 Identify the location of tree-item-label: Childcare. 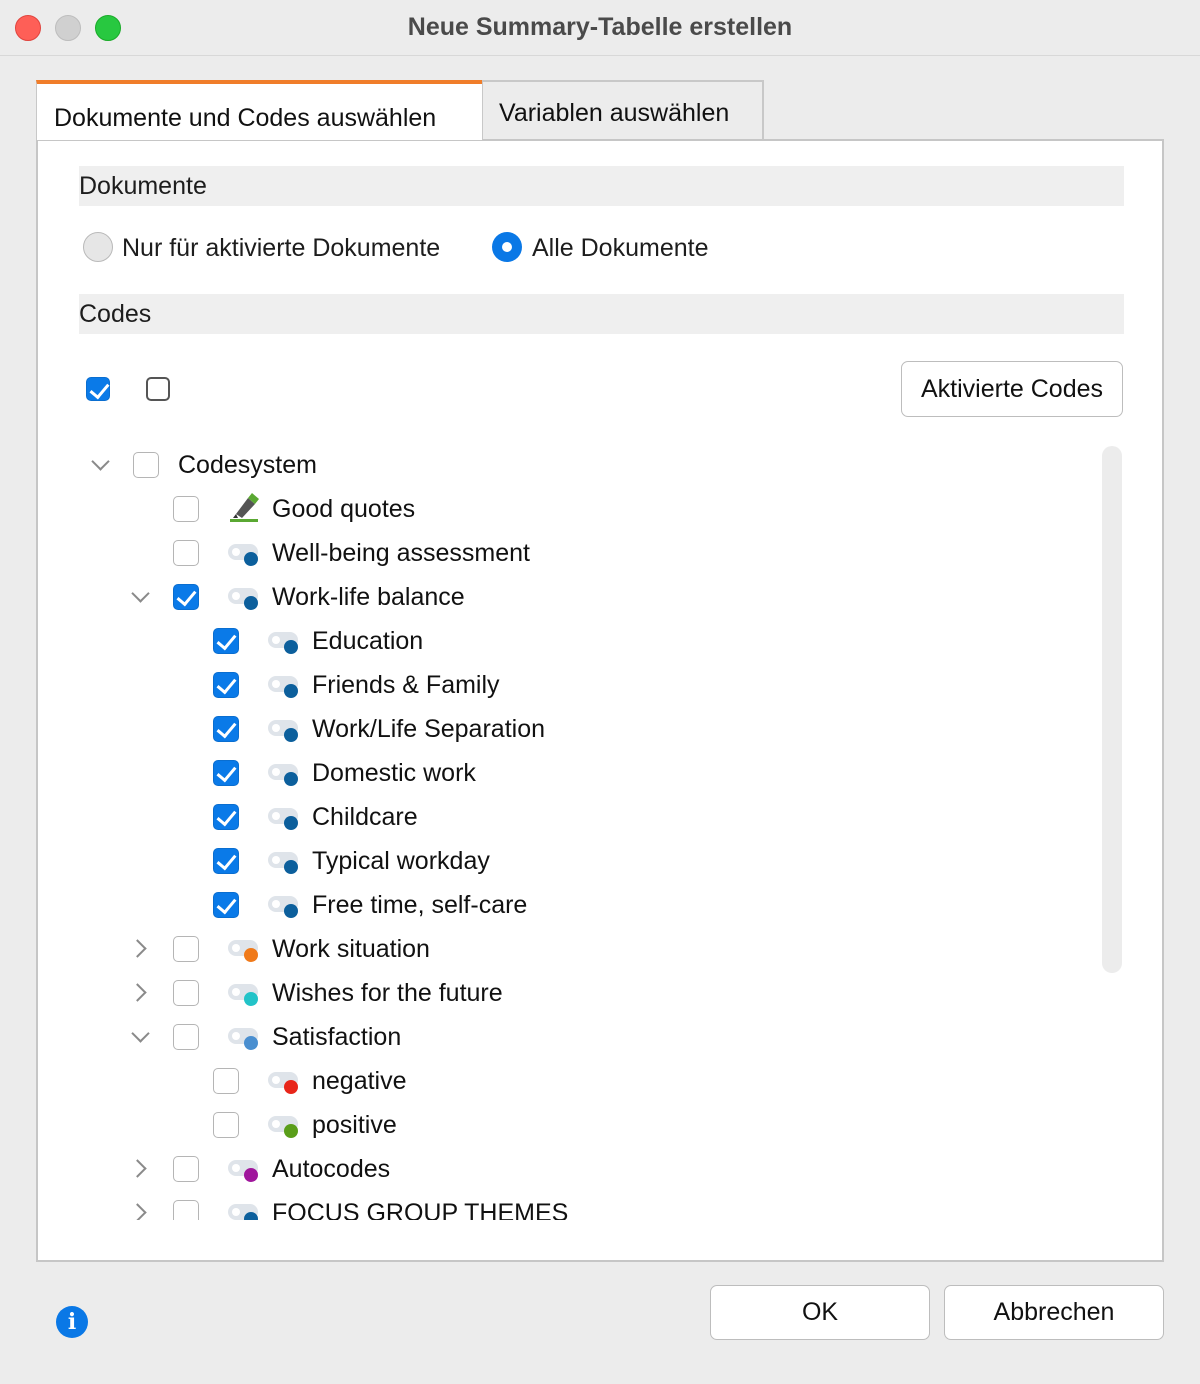
(365, 817).